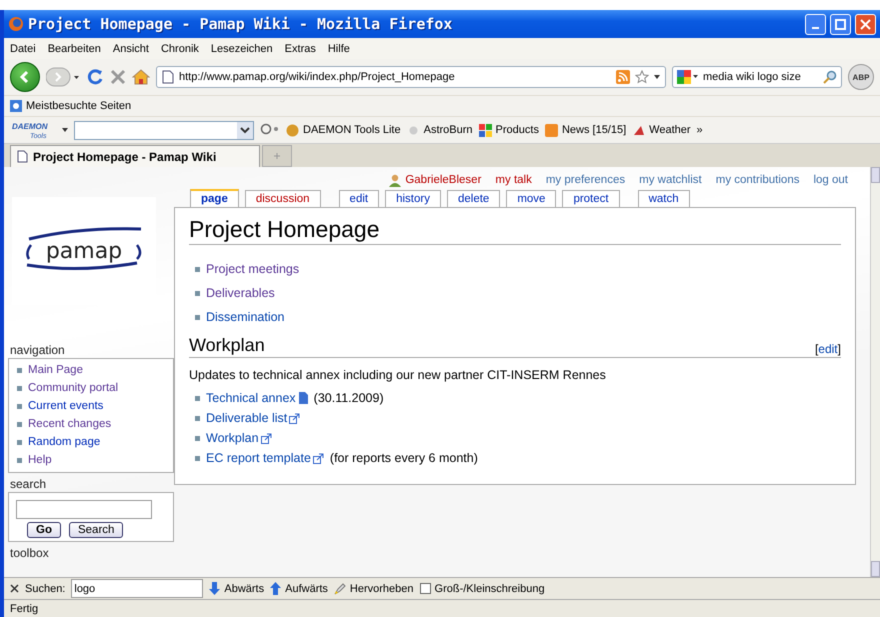 Image resolution: width=880 pixels, height=617 pixels. What do you see at coordinates (758, 180) in the screenshot?
I see `personal-link: my contributions` at bounding box center [758, 180].